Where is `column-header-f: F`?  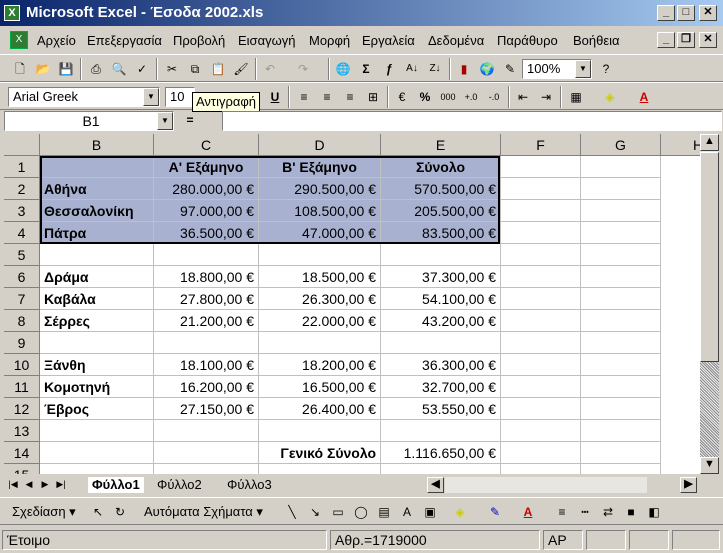
column-header-f: F is located at coordinates (541, 145).